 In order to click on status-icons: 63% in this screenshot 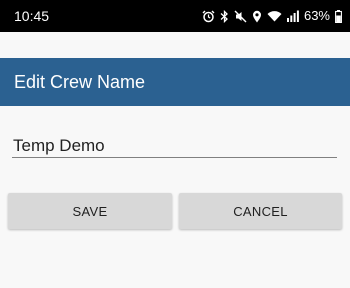, I will do `click(272, 16)`.